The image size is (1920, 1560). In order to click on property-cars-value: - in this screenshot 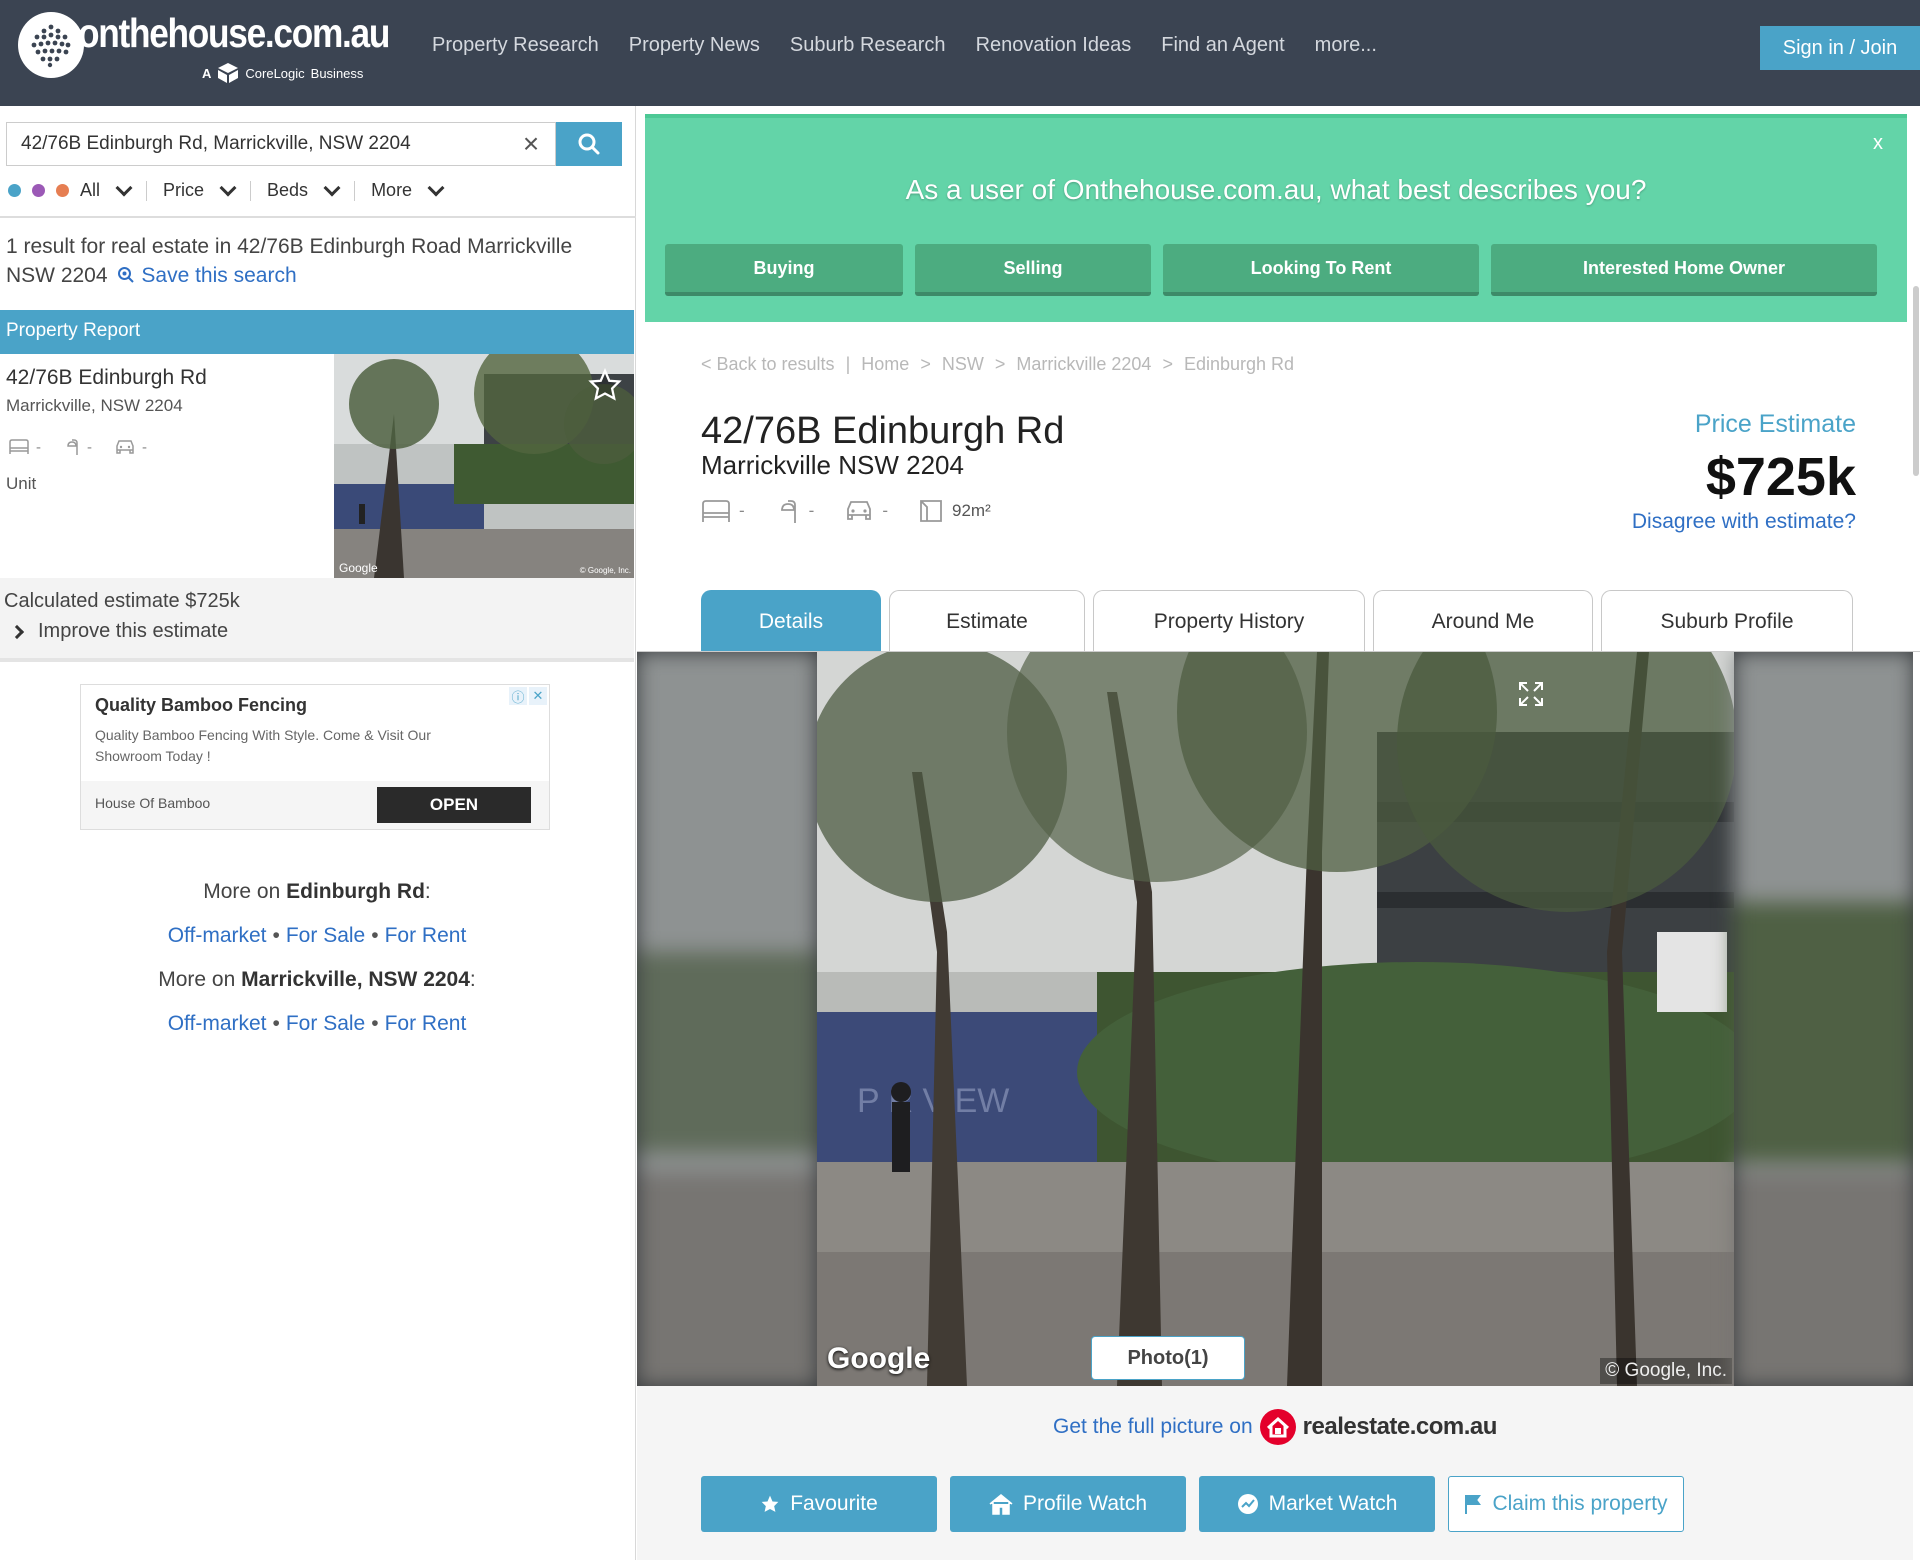, I will do `click(885, 510)`.